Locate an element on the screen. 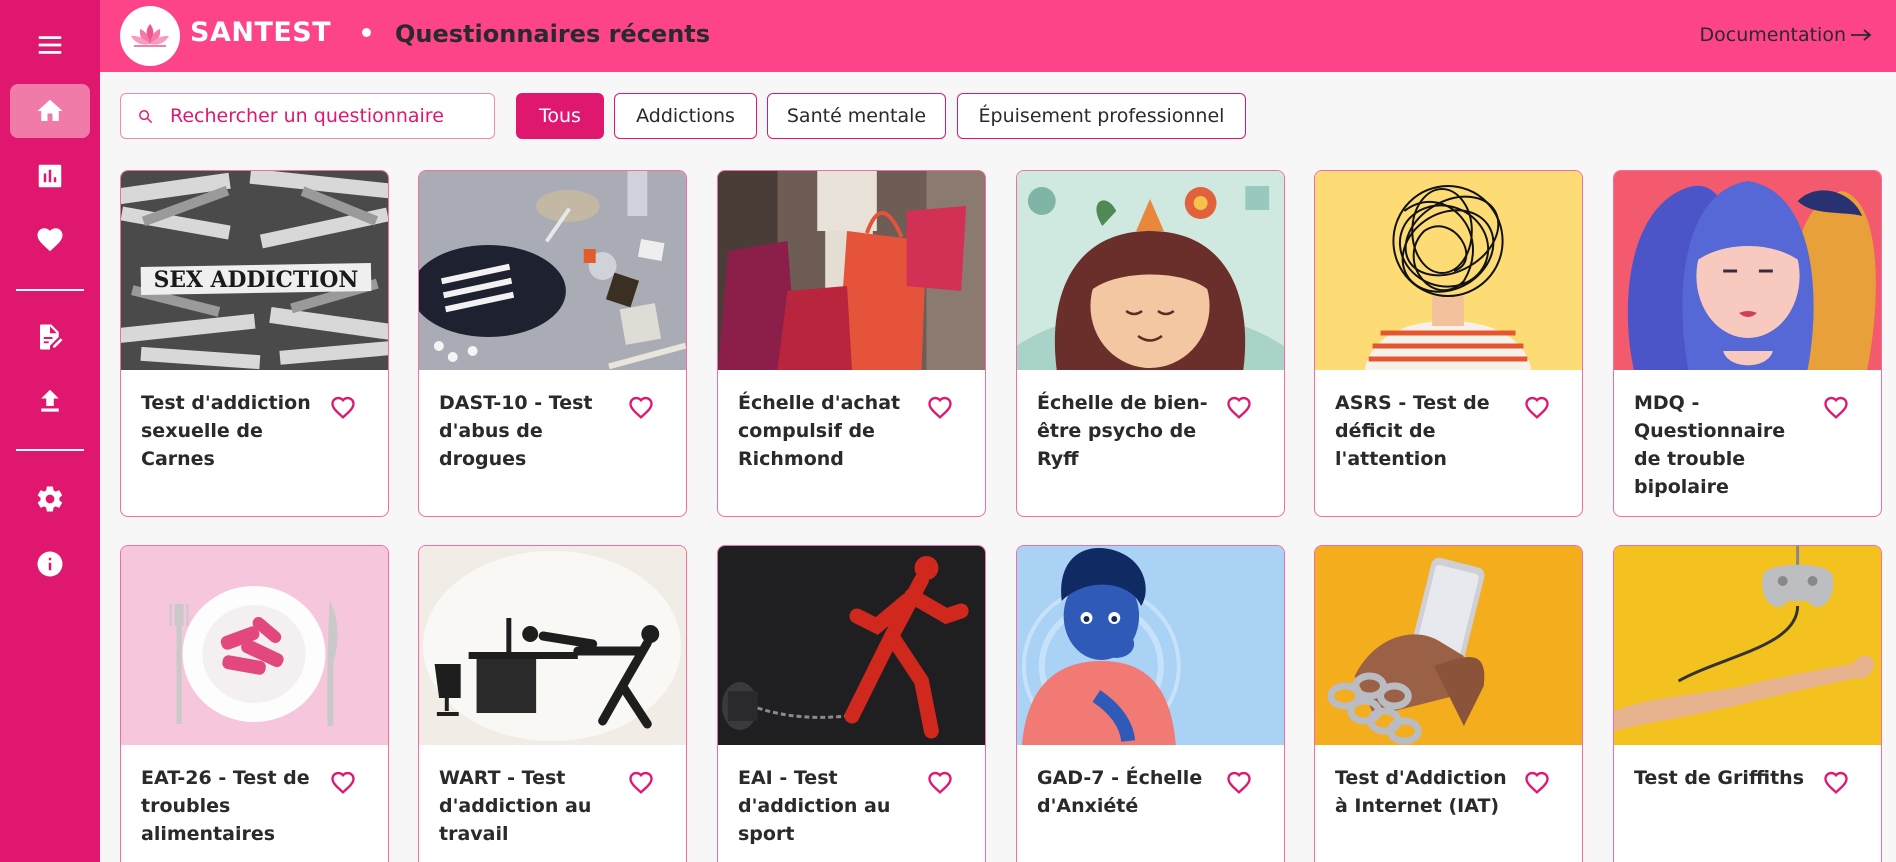 The height and width of the screenshot is (862, 1896). card-title: Test d'Addiction à Internet (IAT) is located at coordinates (1421, 792).